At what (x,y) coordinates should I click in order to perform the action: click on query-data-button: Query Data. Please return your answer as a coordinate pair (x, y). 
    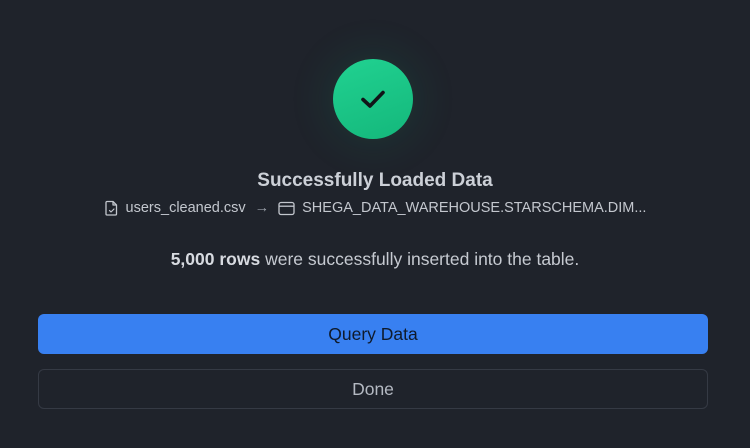
    Looking at the image, I should click on (373, 334).